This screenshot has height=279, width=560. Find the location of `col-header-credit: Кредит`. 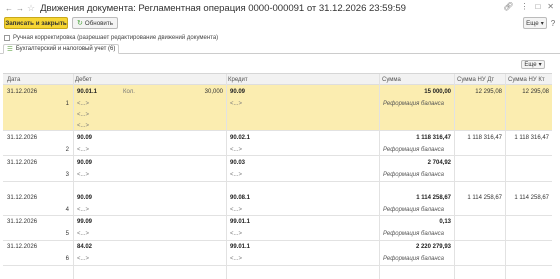

col-header-credit: Кредит is located at coordinates (238, 80).